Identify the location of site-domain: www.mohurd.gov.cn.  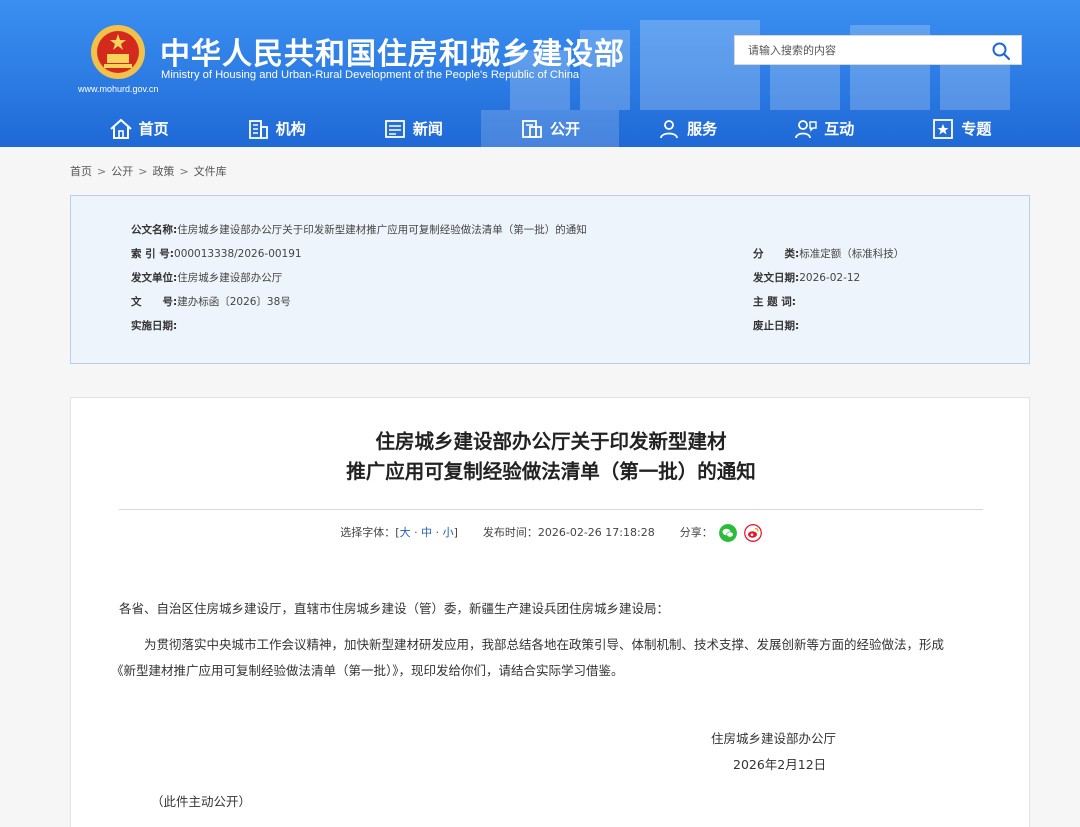
(118, 89).